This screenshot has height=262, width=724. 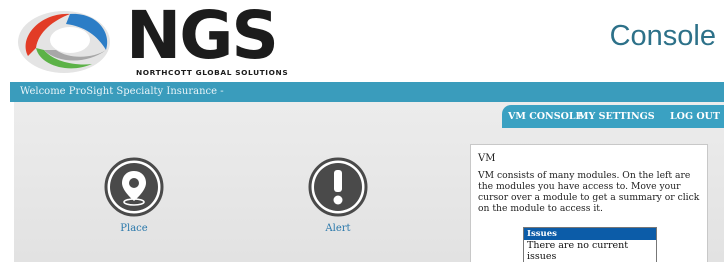 I want to click on swirl-logo-icon, so click(x=64, y=42).